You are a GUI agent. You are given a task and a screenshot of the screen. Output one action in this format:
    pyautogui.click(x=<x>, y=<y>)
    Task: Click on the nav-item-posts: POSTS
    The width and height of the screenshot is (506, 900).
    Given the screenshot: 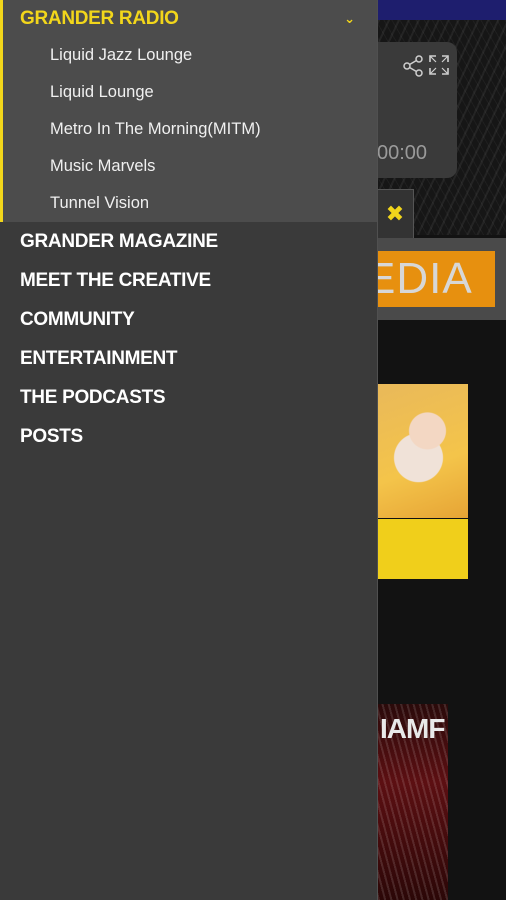 What is the action you would take?
    pyautogui.click(x=188, y=436)
    